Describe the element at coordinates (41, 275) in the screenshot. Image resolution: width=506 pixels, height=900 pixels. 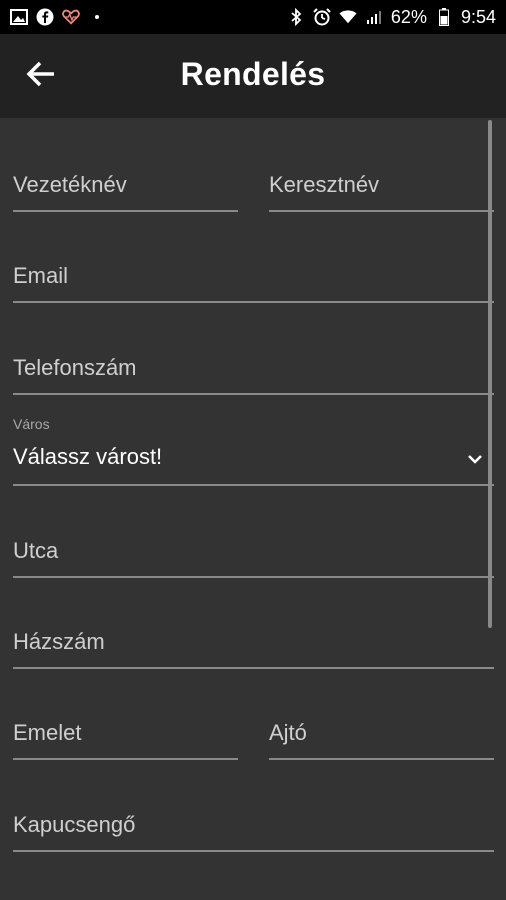
I see `email-placeholder: Email` at that location.